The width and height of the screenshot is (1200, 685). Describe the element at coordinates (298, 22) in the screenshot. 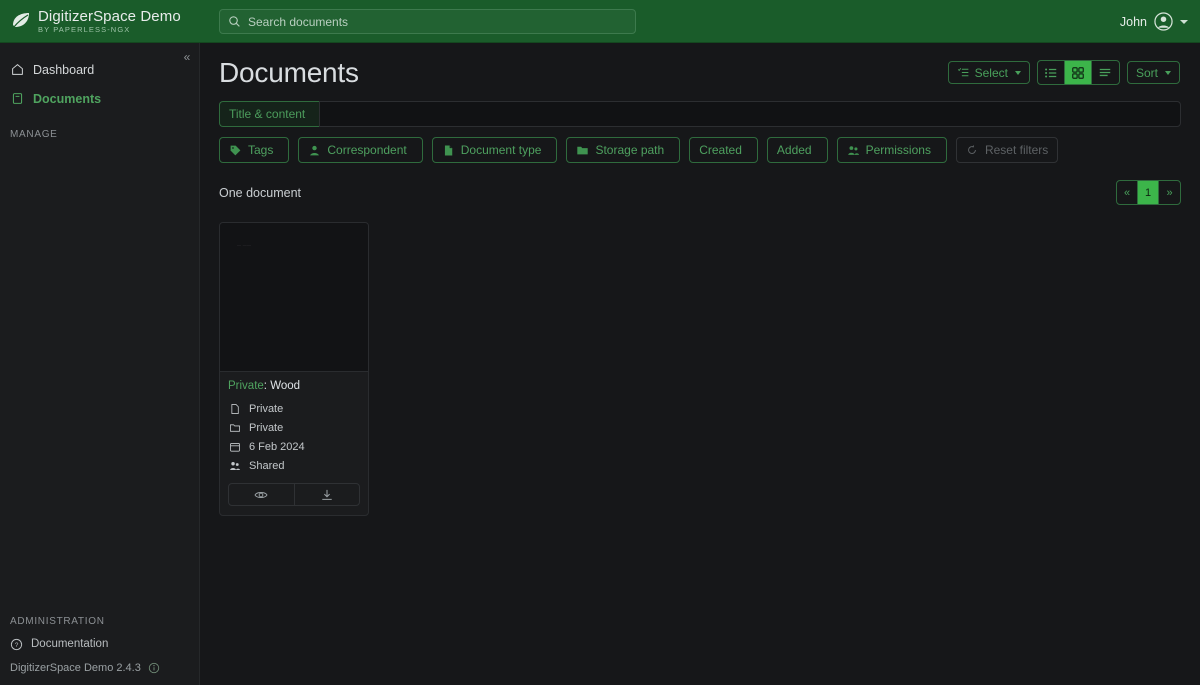

I see `search-input-placeholder: Search documents` at that location.